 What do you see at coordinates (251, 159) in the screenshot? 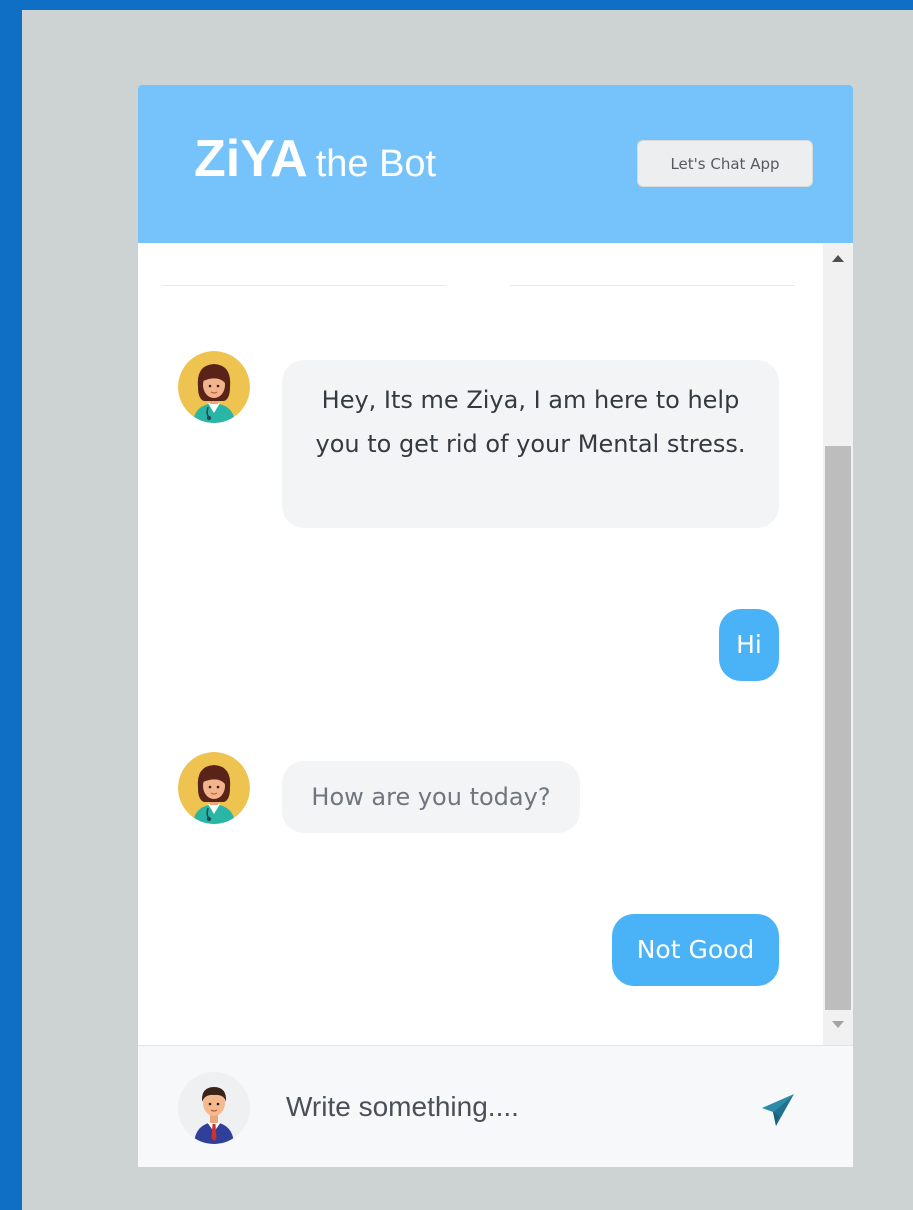
I see `bot-name: ZiYA` at bounding box center [251, 159].